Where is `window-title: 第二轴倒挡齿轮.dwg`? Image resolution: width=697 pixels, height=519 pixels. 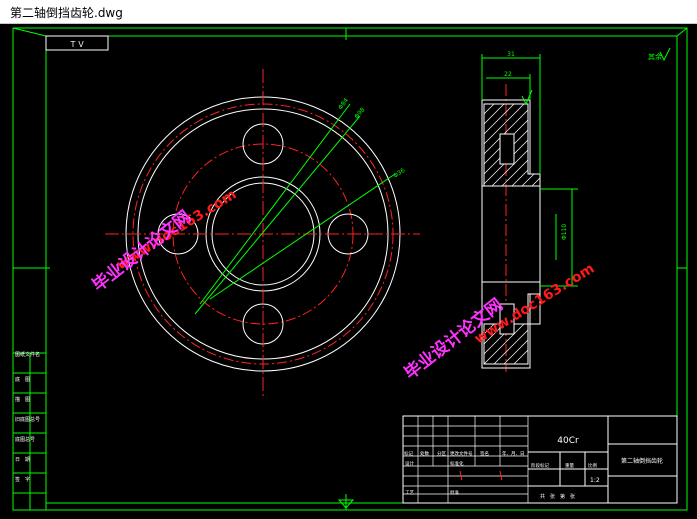
window-title: 第二轴倒挡齿轮.dwg is located at coordinates (66, 13).